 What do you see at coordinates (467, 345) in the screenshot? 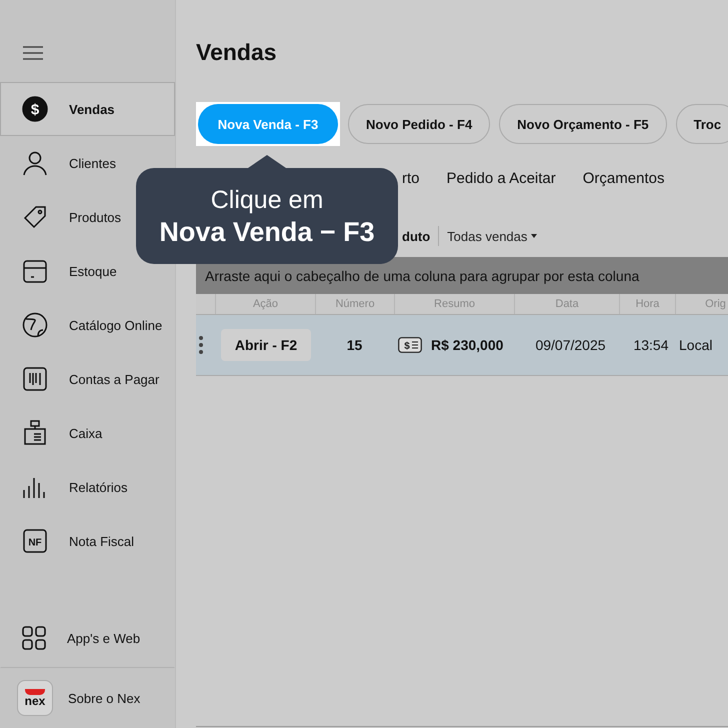
I see `table-cell: R$ 230,000` at bounding box center [467, 345].